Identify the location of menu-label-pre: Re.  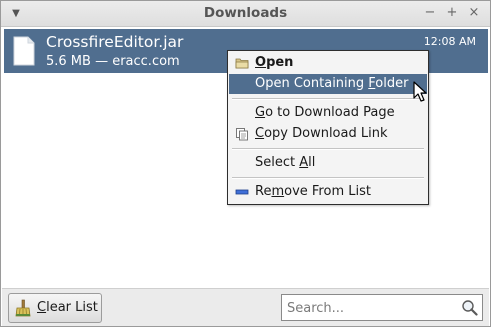
(263, 191).